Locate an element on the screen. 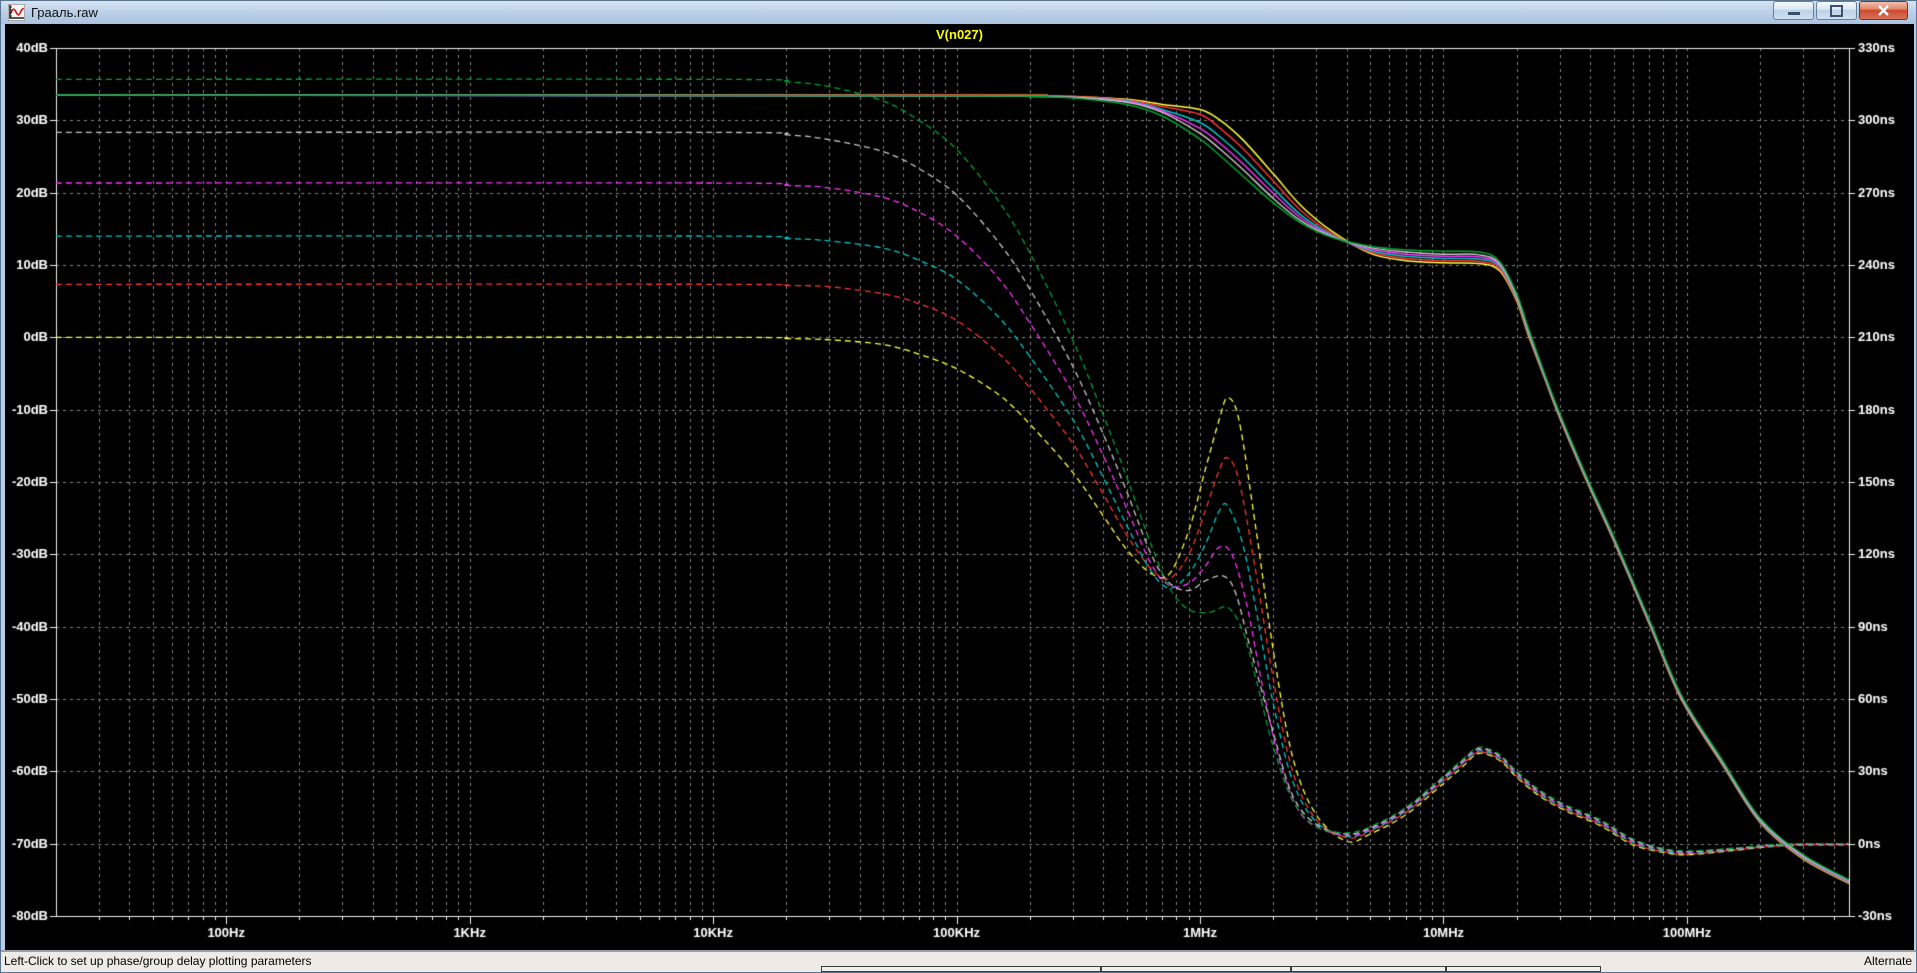  restore-icon is located at coordinates (1836, 10).